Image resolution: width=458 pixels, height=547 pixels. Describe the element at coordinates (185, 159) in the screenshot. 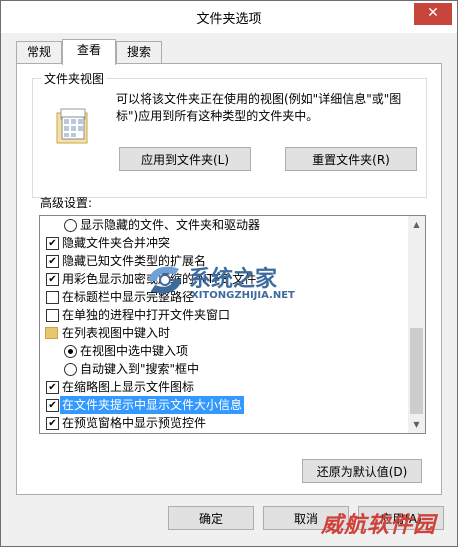

I see `apply-to-folders-button: 应用到文件夹(L)` at that location.